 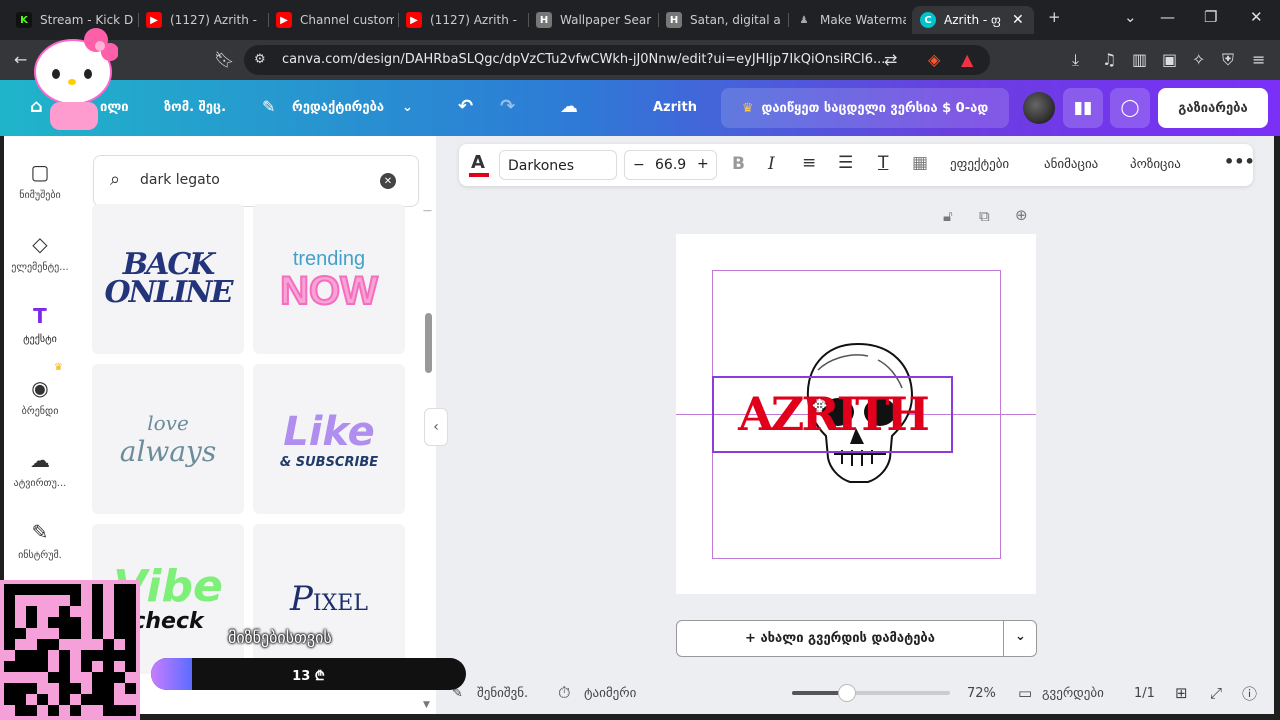 What do you see at coordinates (595, 20) in the screenshot?
I see `tab-4: H Wallpaper Sear` at bounding box center [595, 20].